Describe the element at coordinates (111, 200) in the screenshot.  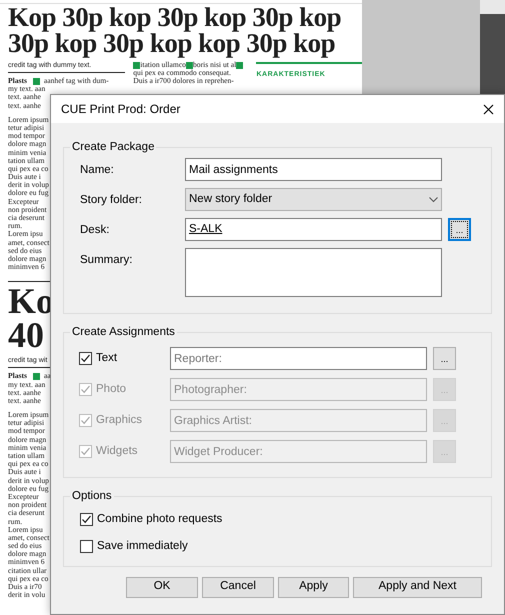
I see `field-label: Story folder:` at that location.